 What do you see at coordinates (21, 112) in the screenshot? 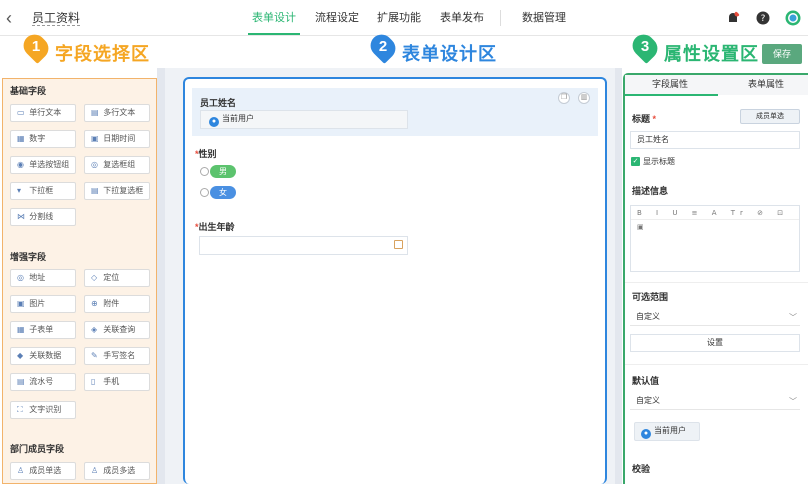
I see `text-icon: ▭` at bounding box center [21, 112].